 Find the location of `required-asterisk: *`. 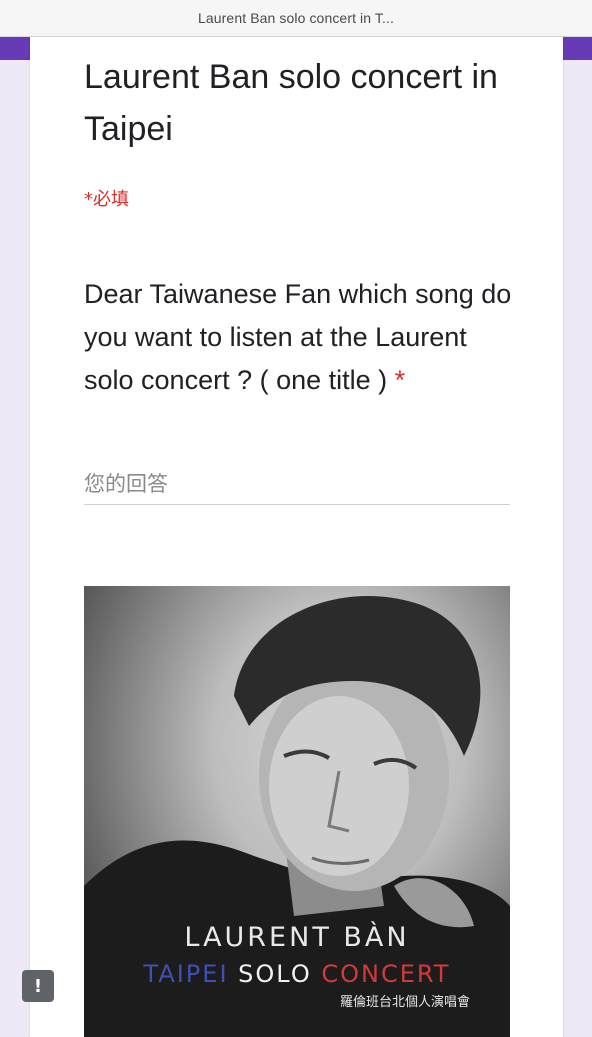

required-asterisk: * is located at coordinates (400, 380).